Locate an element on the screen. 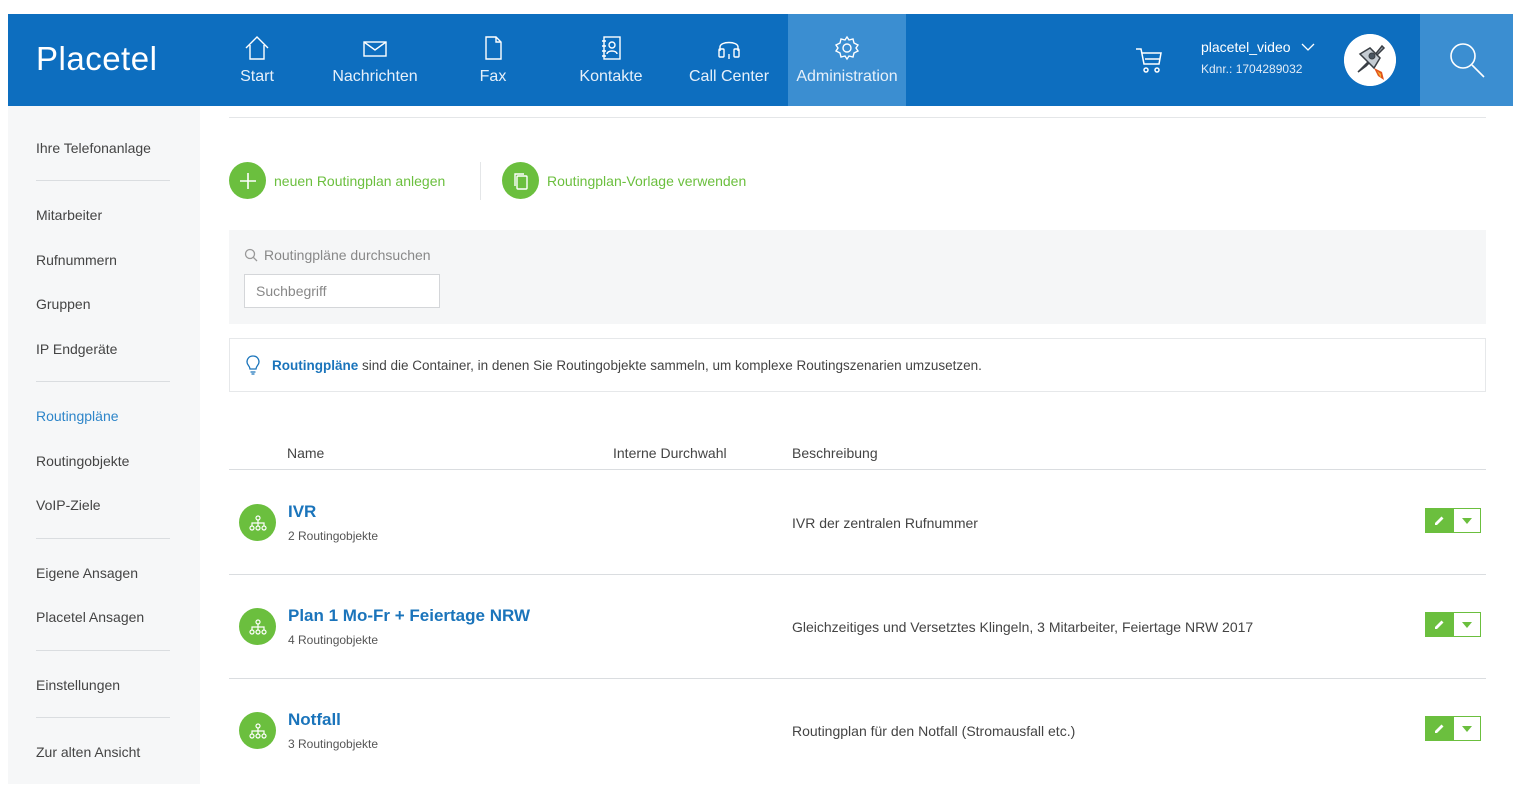  search-input is located at coordinates (342, 291).